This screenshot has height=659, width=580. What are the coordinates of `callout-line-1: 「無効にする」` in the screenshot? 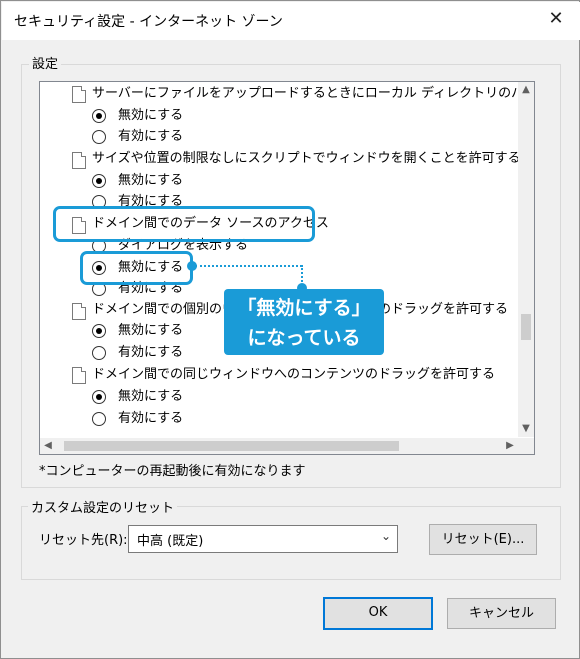 It's located at (304, 308).